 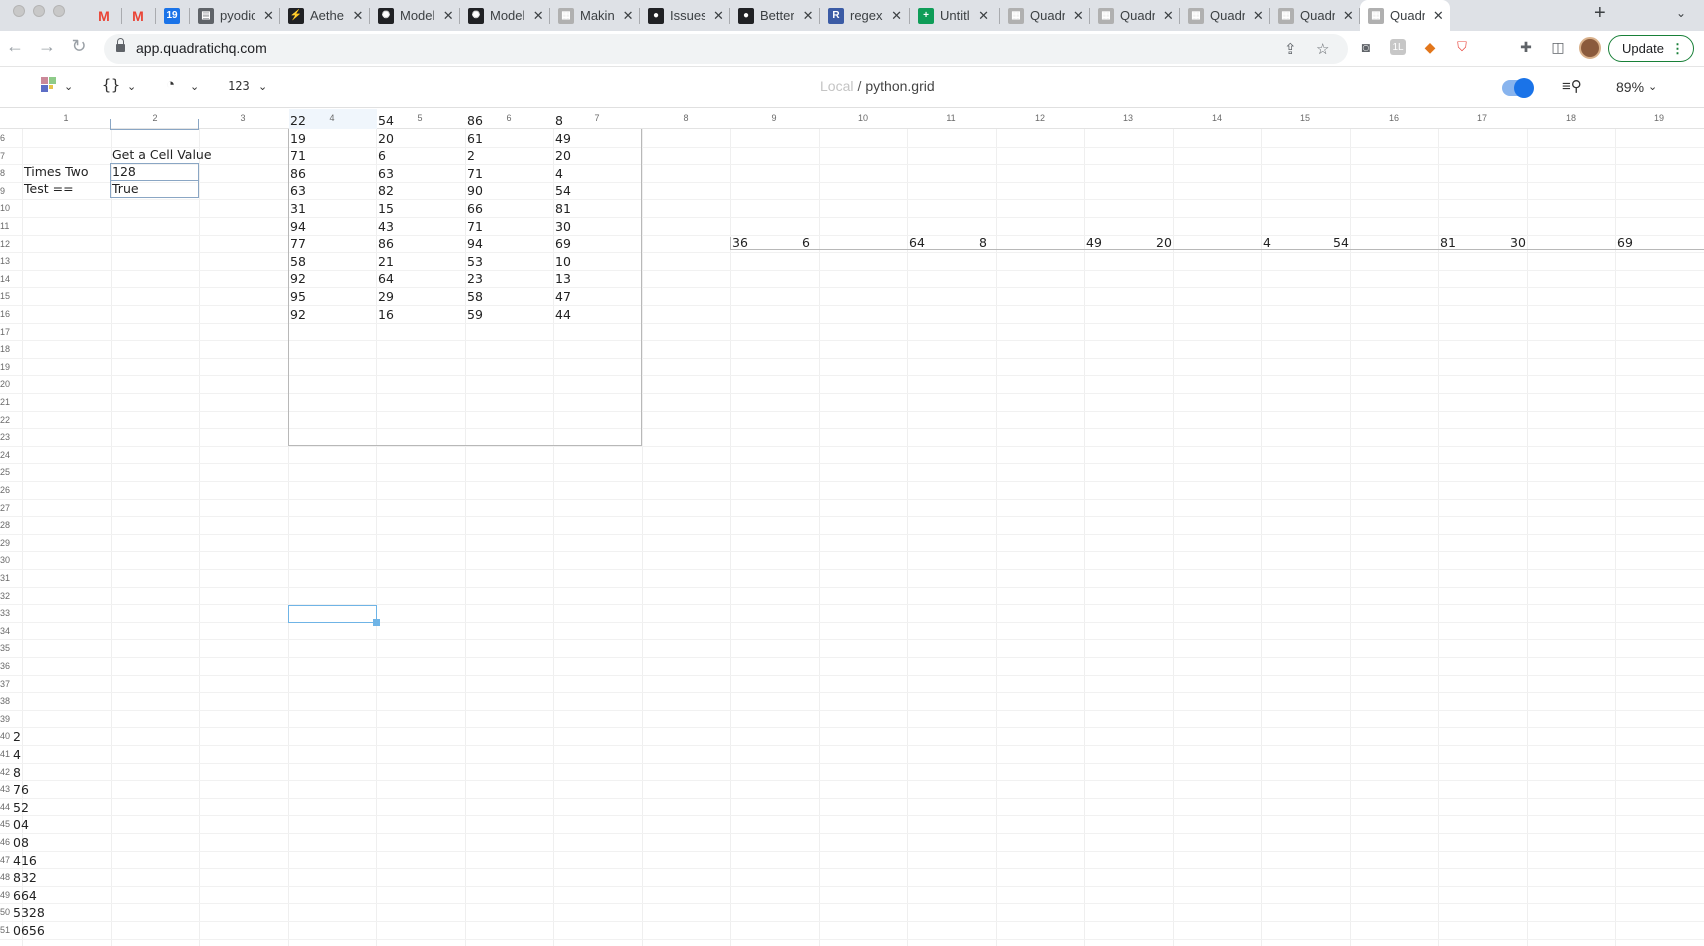 What do you see at coordinates (951, 118) in the screenshot?
I see `column-header: 11` at bounding box center [951, 118].